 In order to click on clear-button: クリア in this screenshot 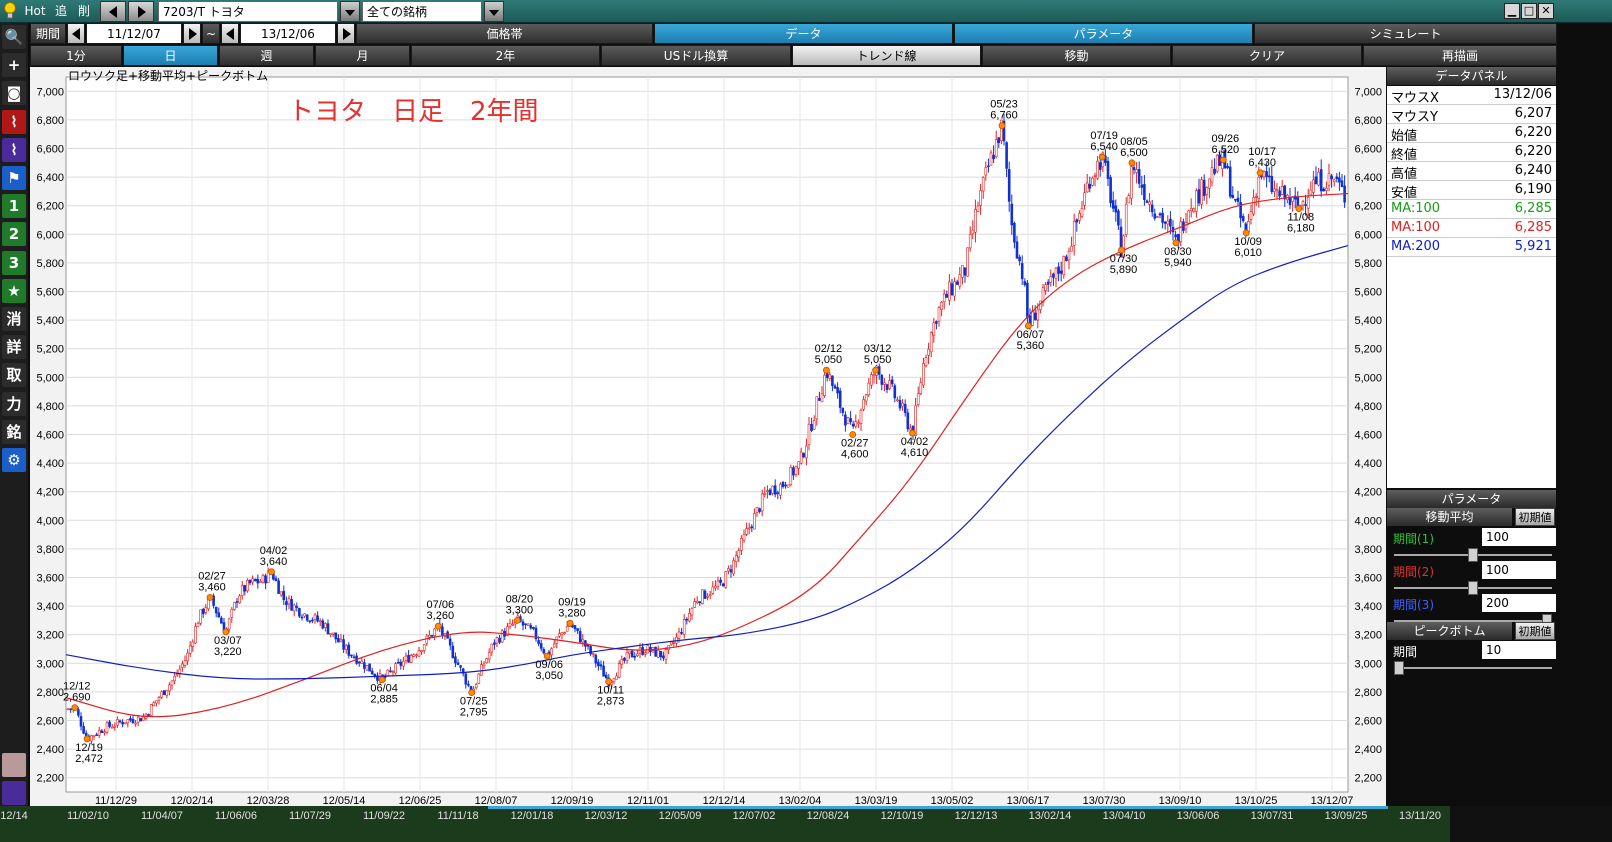, I will do `click(1267, 55)`.